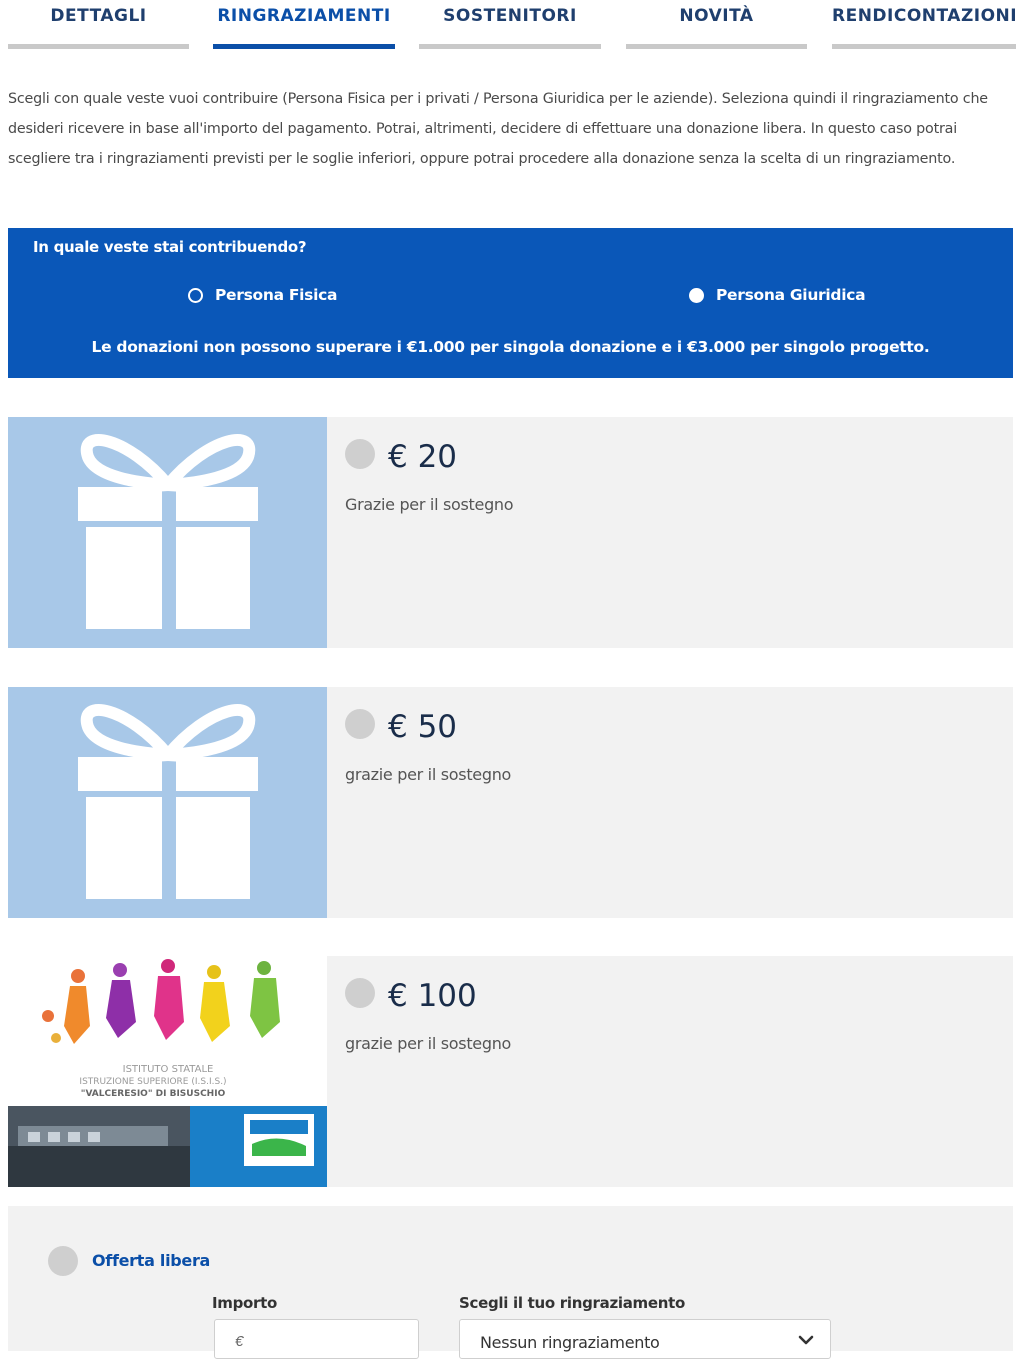 This screenshot has height=1359, width=1016. What do you see at coordinates (570, 1342) in the screenshot?
I see `reward-select-value: Nessun ringraziamento` at bounding box center [570, 1342].